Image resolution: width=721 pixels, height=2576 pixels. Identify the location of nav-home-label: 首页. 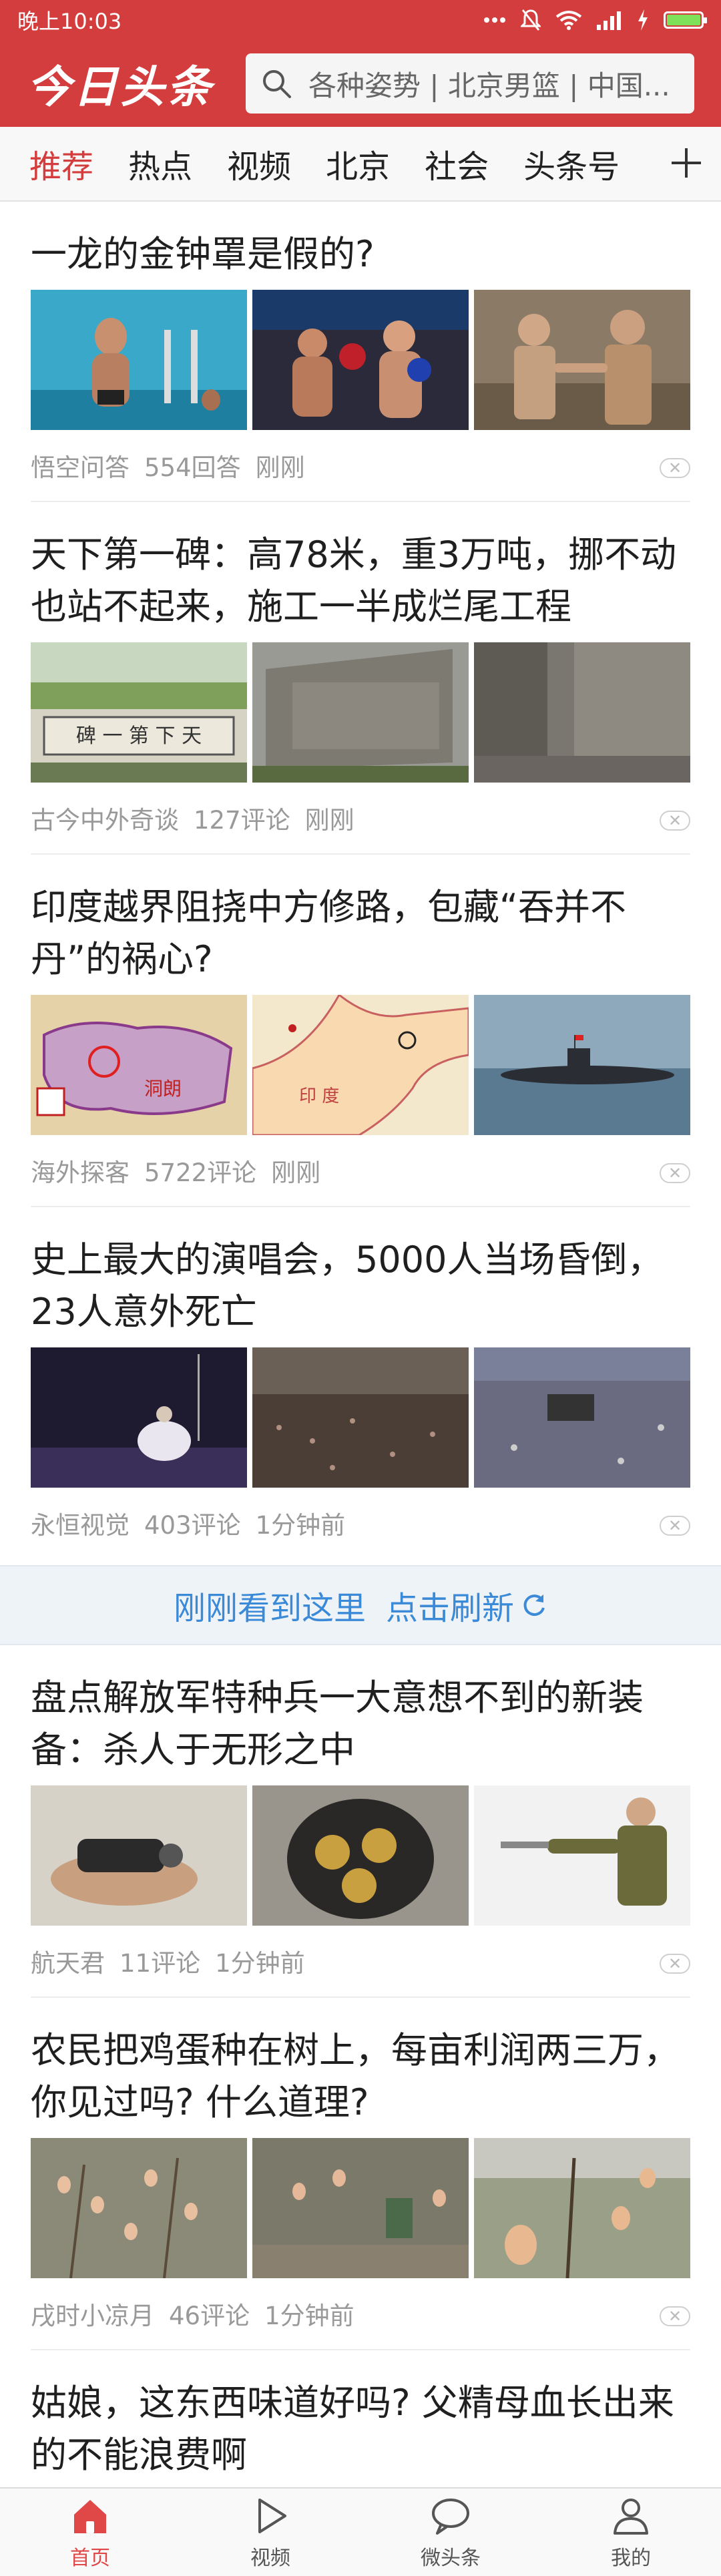
(90, 2558).